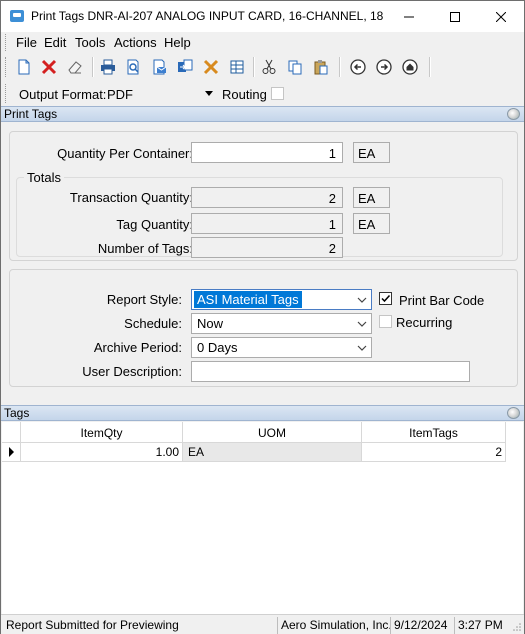  Describe the element at coordinates (31, 114) in the screenshot. I see `print-tags-section-title: Print Tags` at that location.